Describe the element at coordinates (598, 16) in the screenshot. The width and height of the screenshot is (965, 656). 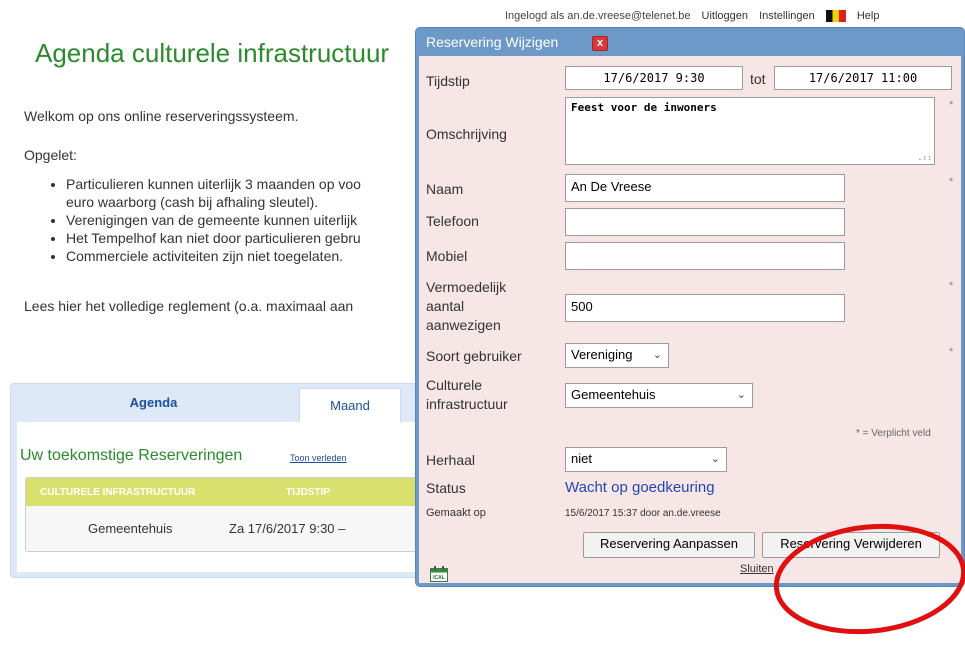
I see `logged-in-text: Ingelogd als an.de.vreese@telenet.be` at that location.